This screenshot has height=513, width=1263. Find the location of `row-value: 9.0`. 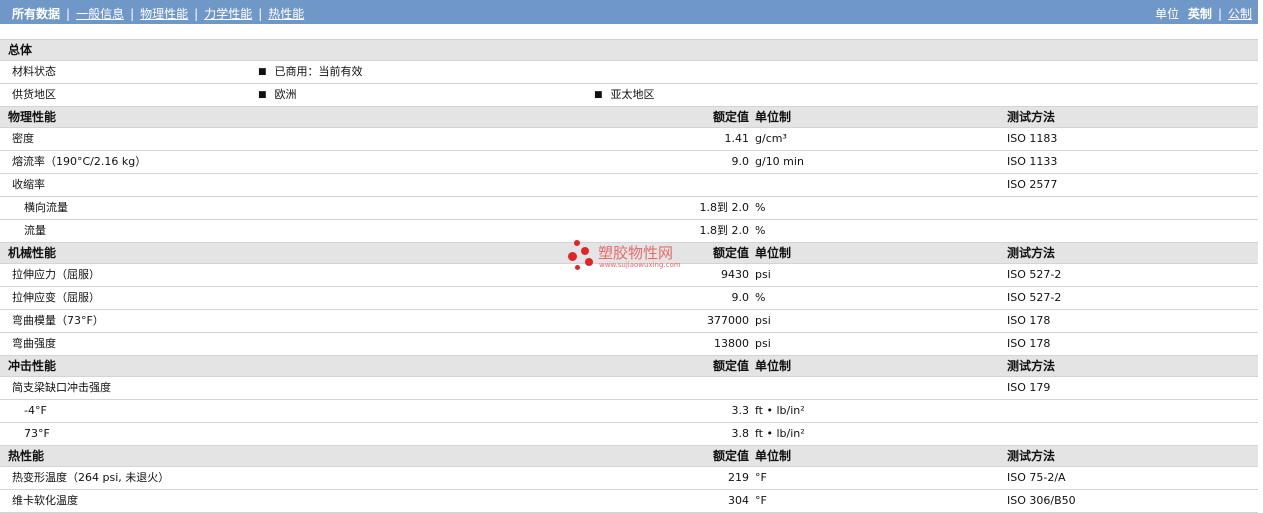

row-value: 9.0 is located at coordinates (674, 298).